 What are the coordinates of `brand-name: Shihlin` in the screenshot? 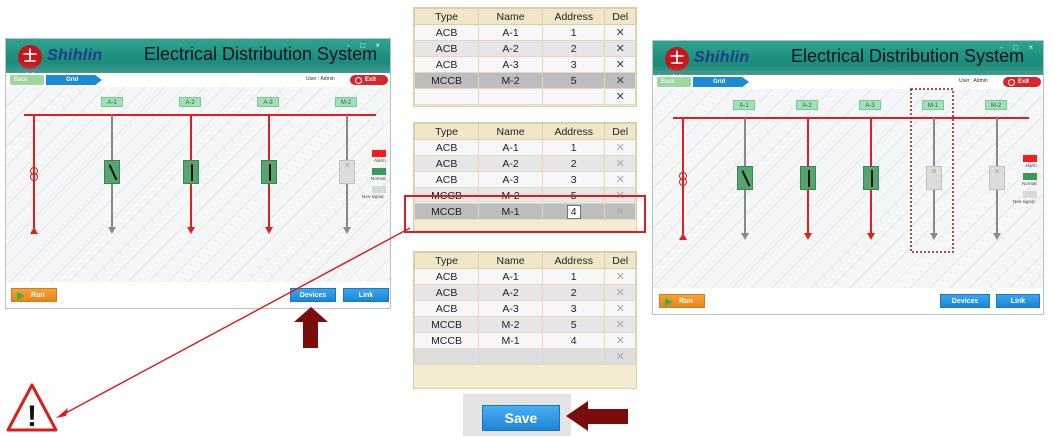 It's located at (75, 55).